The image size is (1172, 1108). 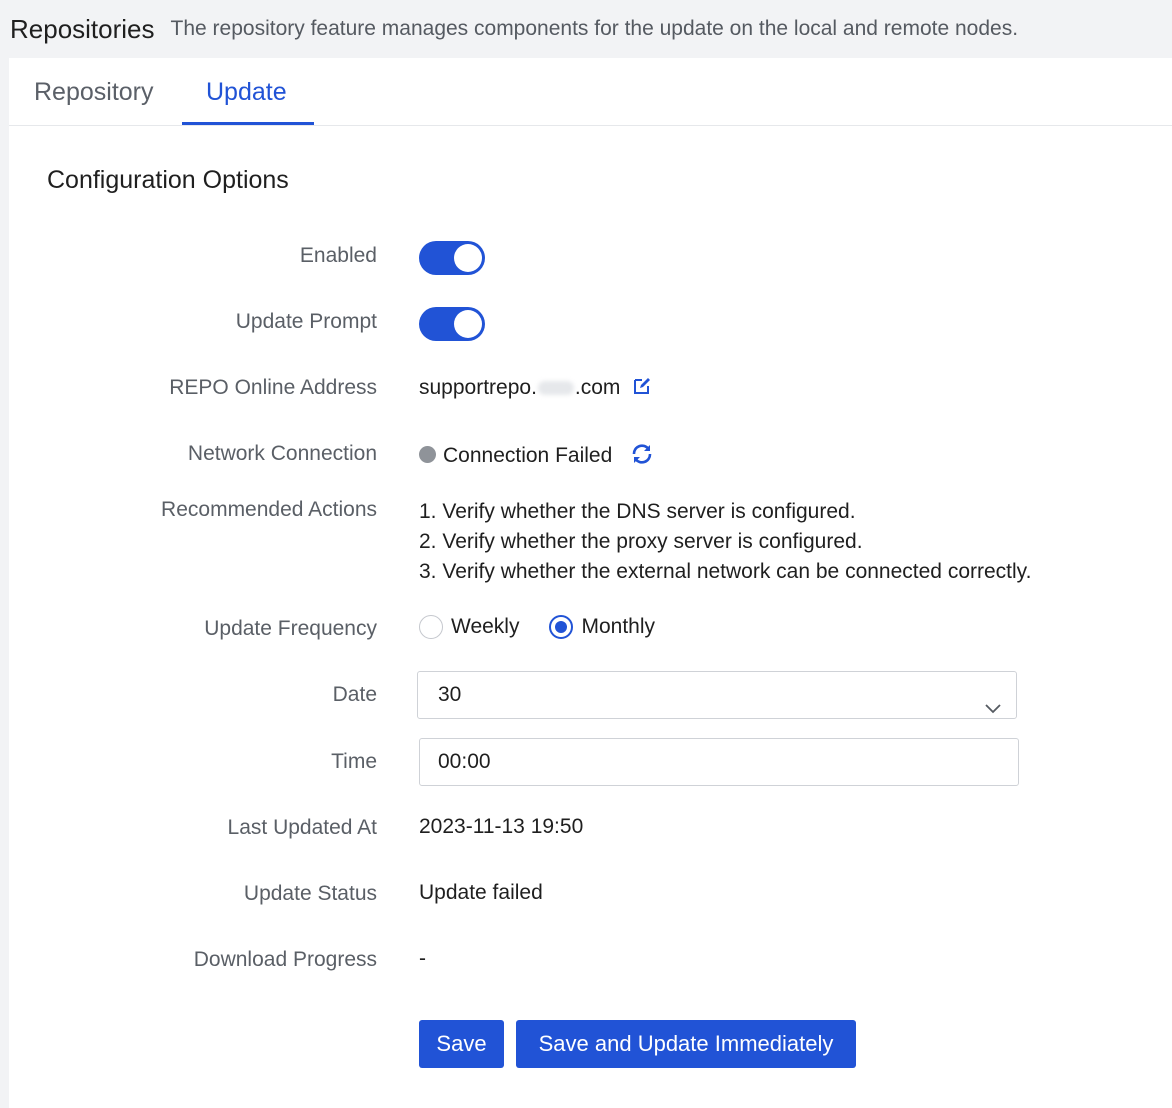 I want to click on repo-address-label: REPO Online Address, so click(x=273, y=387).